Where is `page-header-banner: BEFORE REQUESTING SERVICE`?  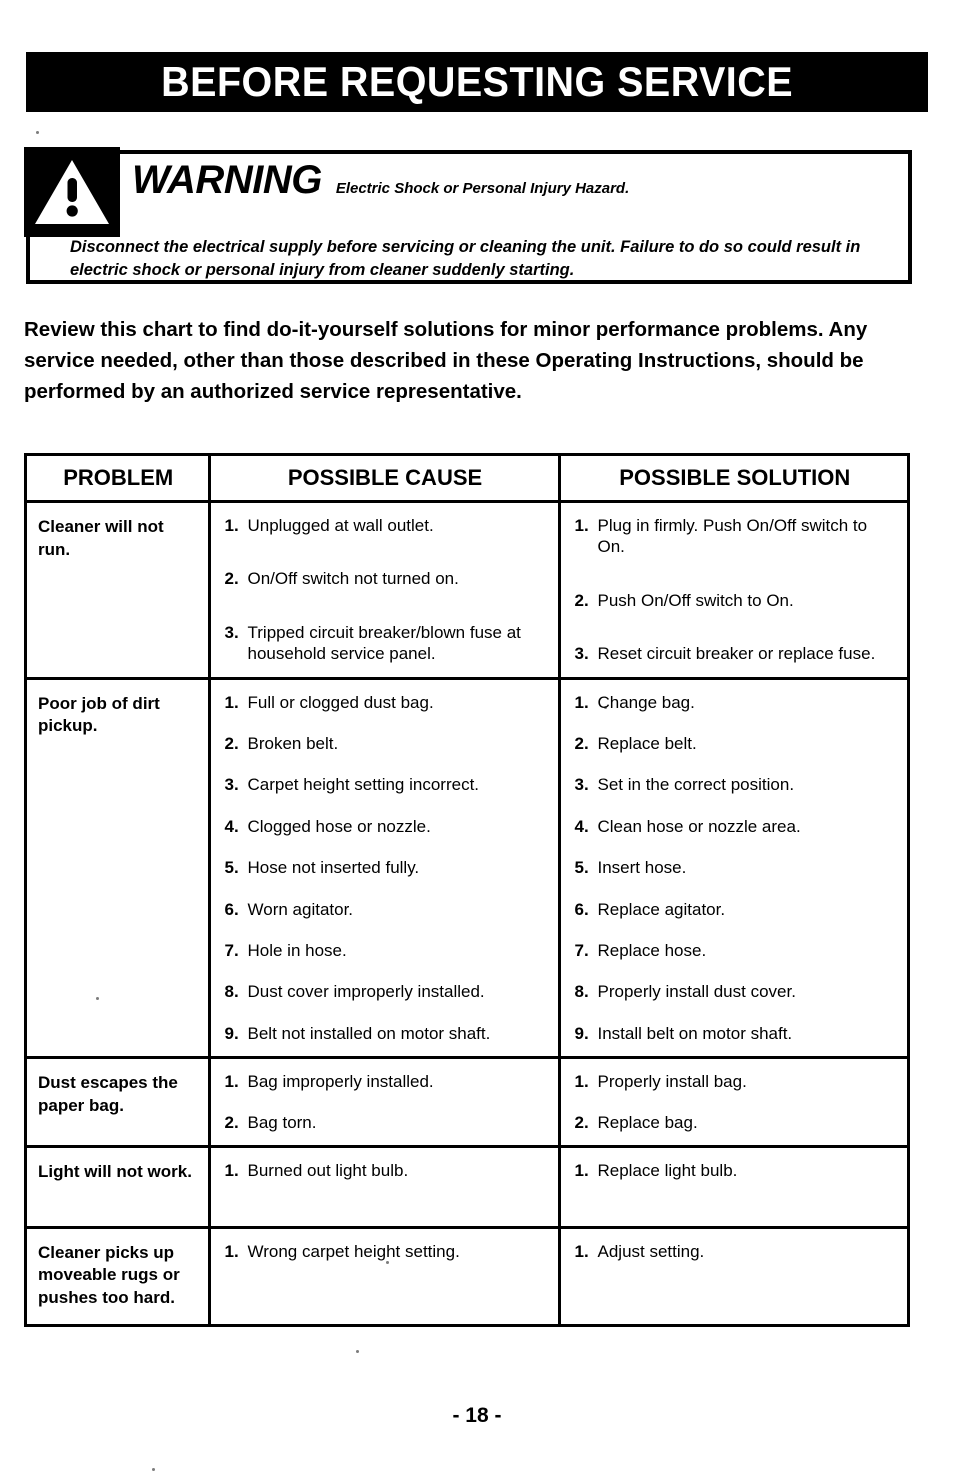 page-header-banner: BEFORE REQUESTING SERVICE is located at coordinates (477, 82).